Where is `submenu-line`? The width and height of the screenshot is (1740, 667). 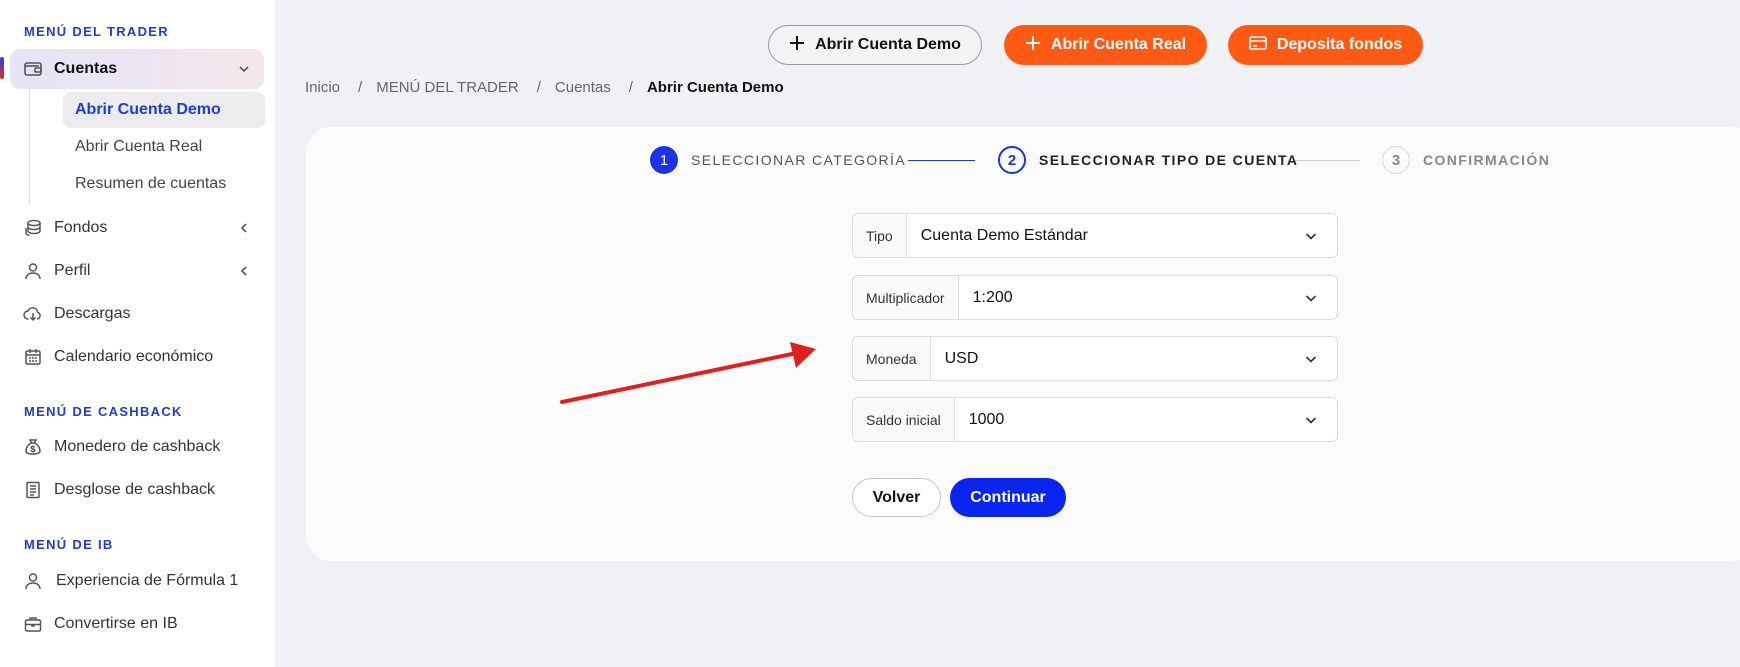 submenu-line is located at coordinates (29, 145).